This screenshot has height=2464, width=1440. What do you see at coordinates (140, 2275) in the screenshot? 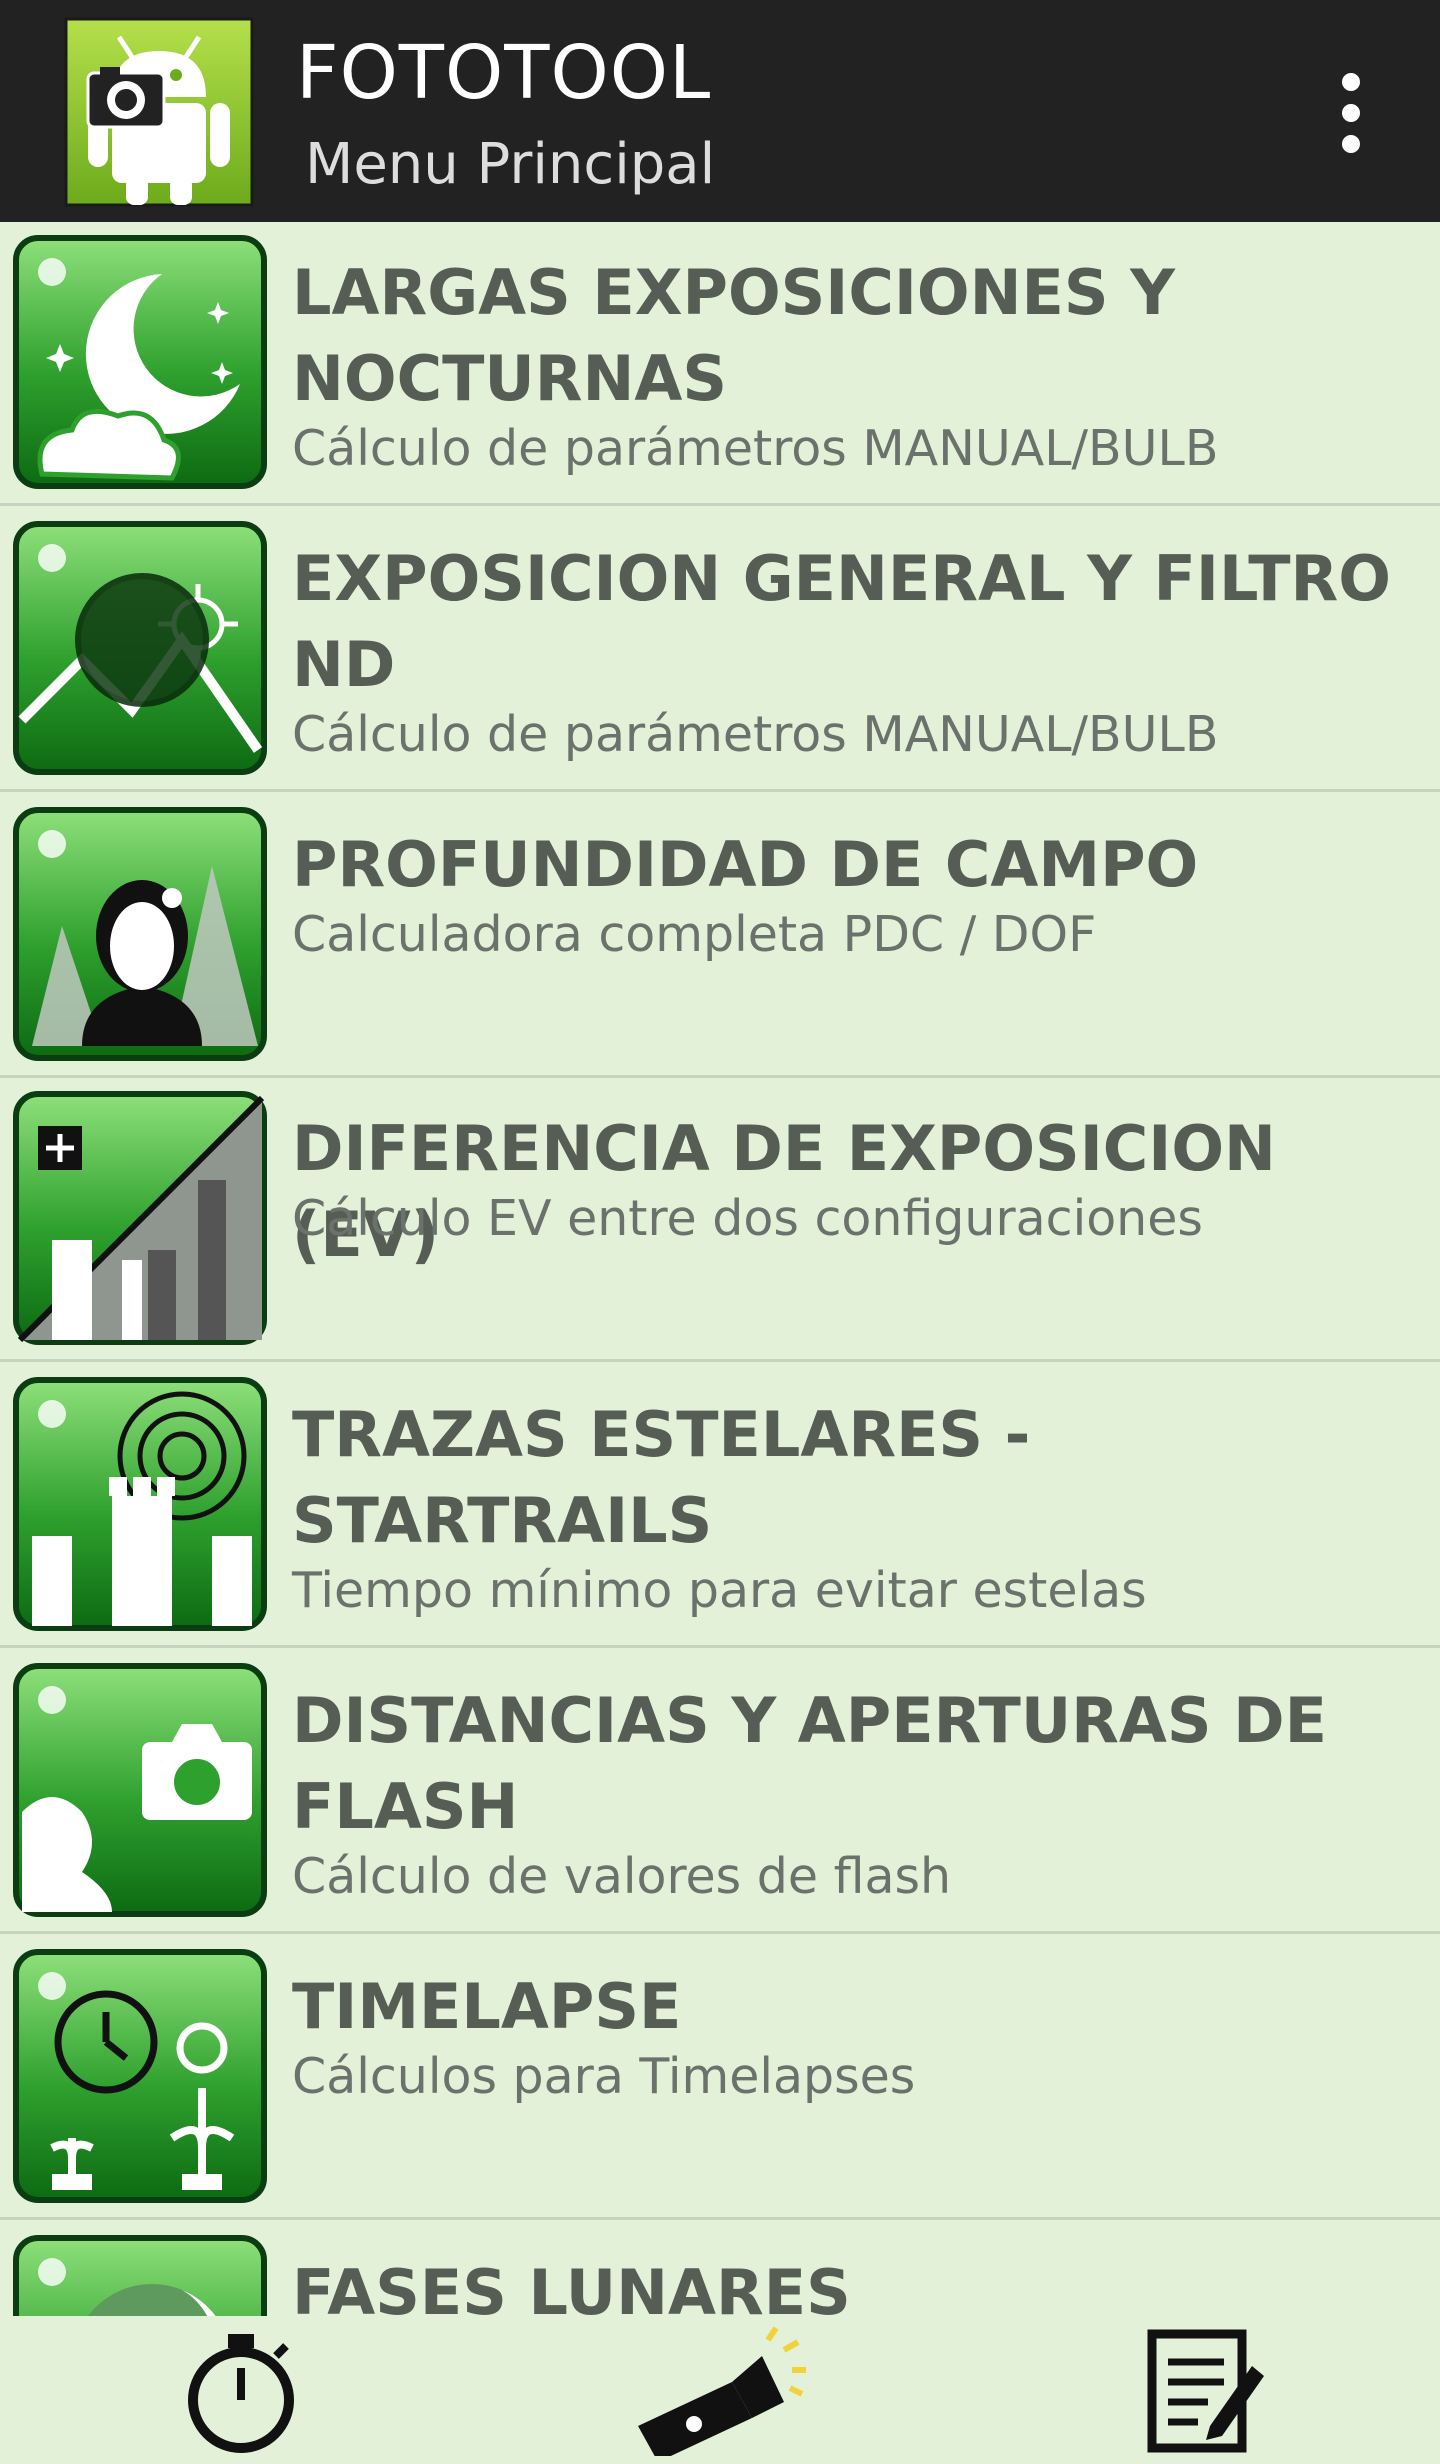
I see `moon-phases-icon` at bounding box center [140, 2275].